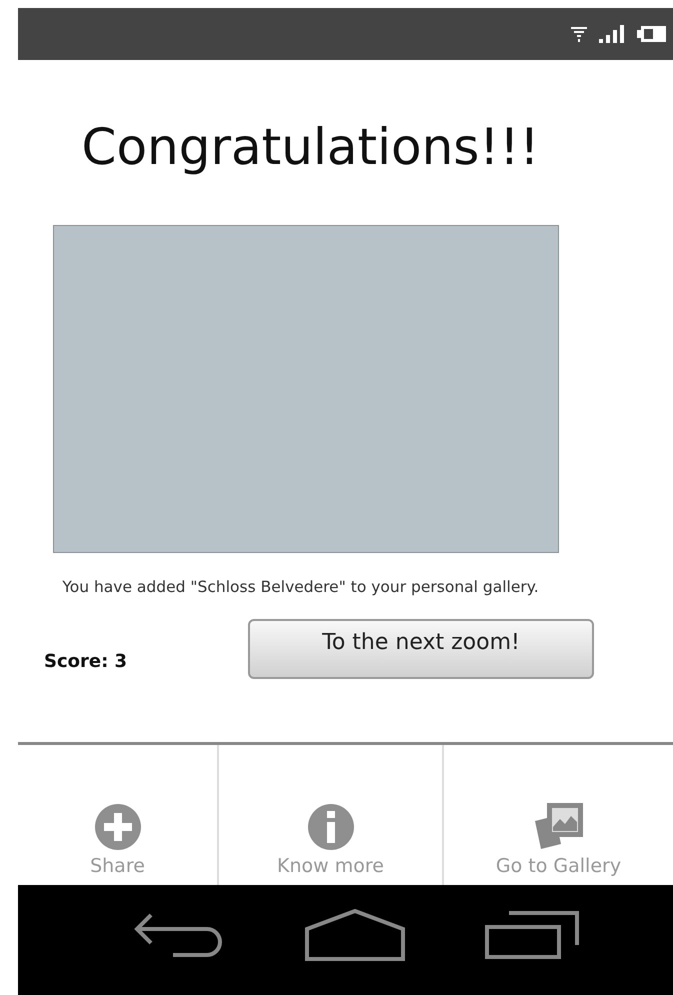 The image size is (673, 995). Describe the element at coordinates (300, 587) in the screenshot. I see `message-text: You have added "Schloss Belvedere" to your personal gallery.` at that location.